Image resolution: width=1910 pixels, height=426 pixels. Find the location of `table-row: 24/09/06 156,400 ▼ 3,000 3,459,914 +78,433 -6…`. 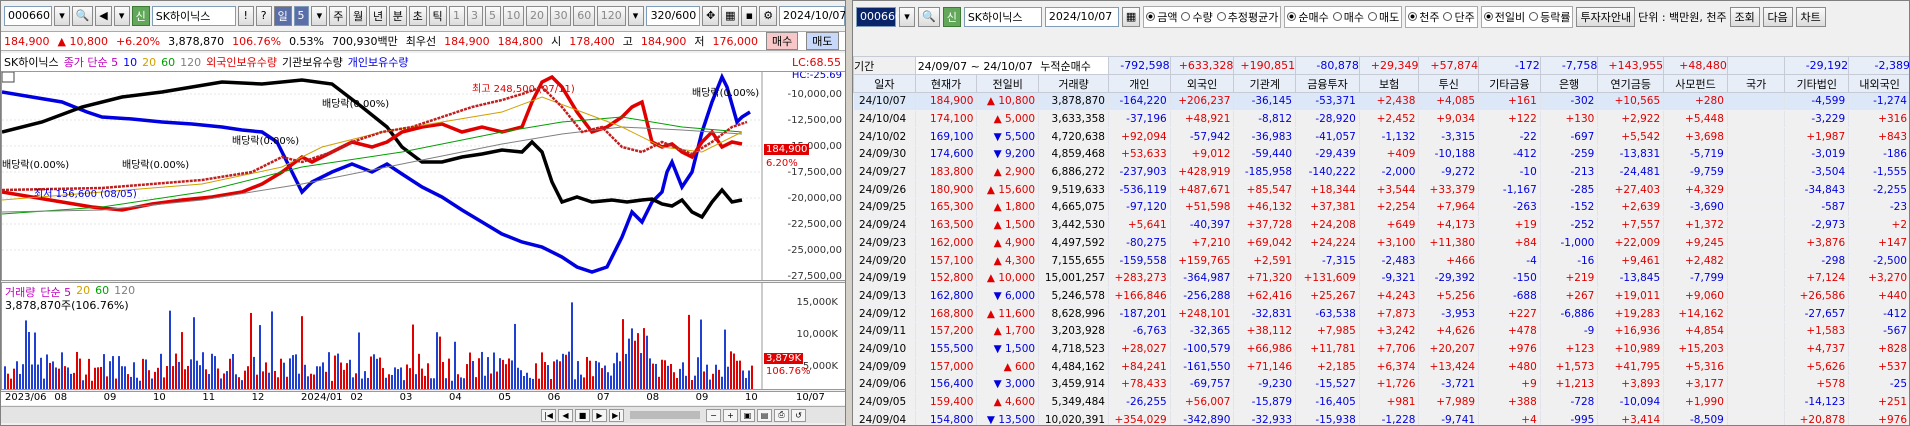

table-row: 24/09/06 156,400 ▼ 3,000 3,459,914 +78,433 -6… is located at coordinates (1381, 384).